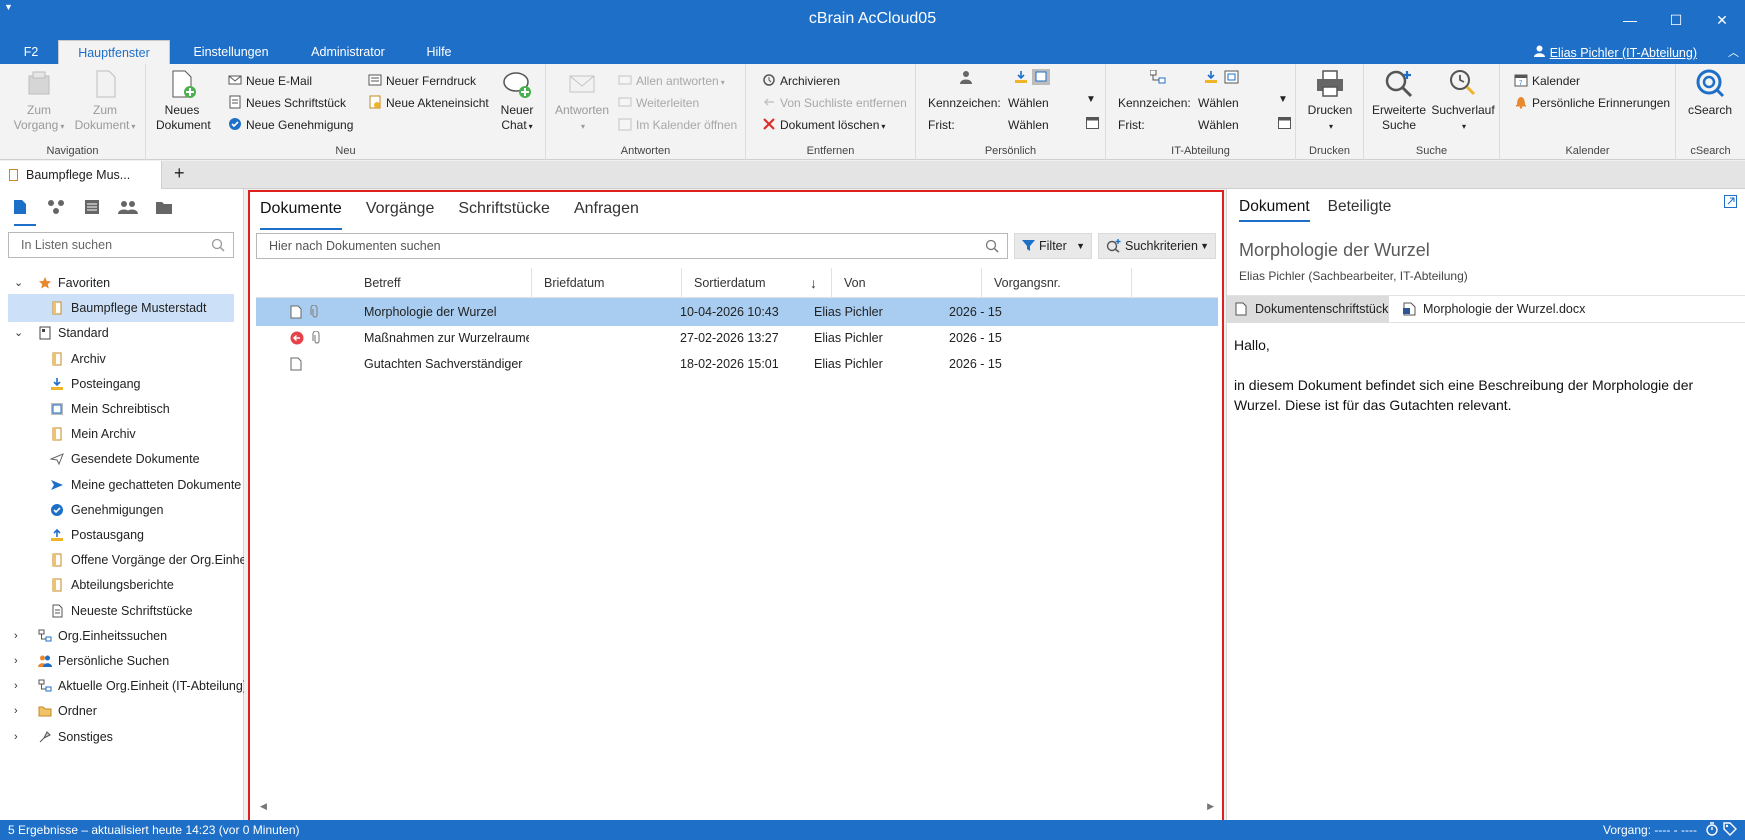  What do you see at coordinates (504, 213) in the screenshot?
I see `tab-schriftstuecke: Schriftstücke` at bounding box center [504, 213].